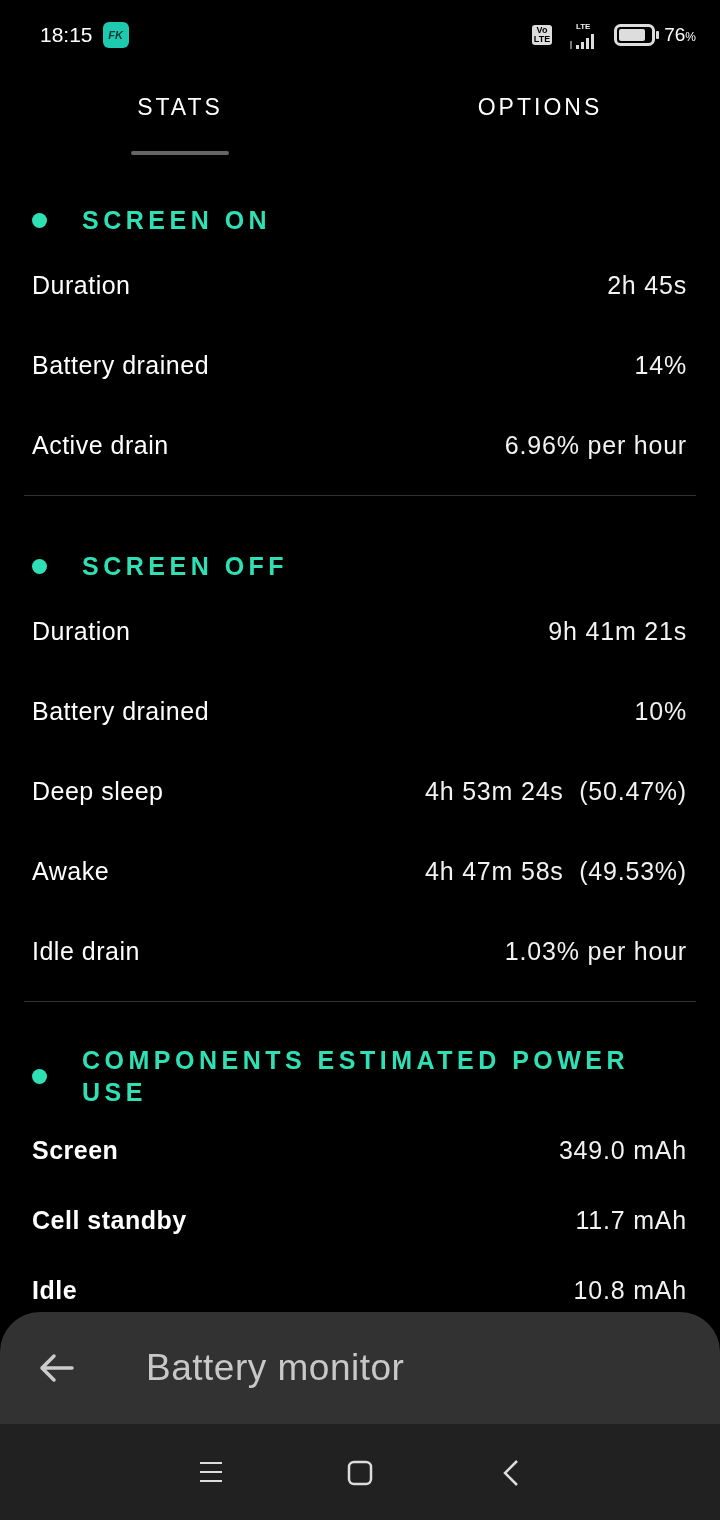 This screenshot has width=720, height=1520. What do you see at coordinates (595, 952) in the screenshot?
I see `stat-value: 1.03% per hour` at bounding box center [595, 952].